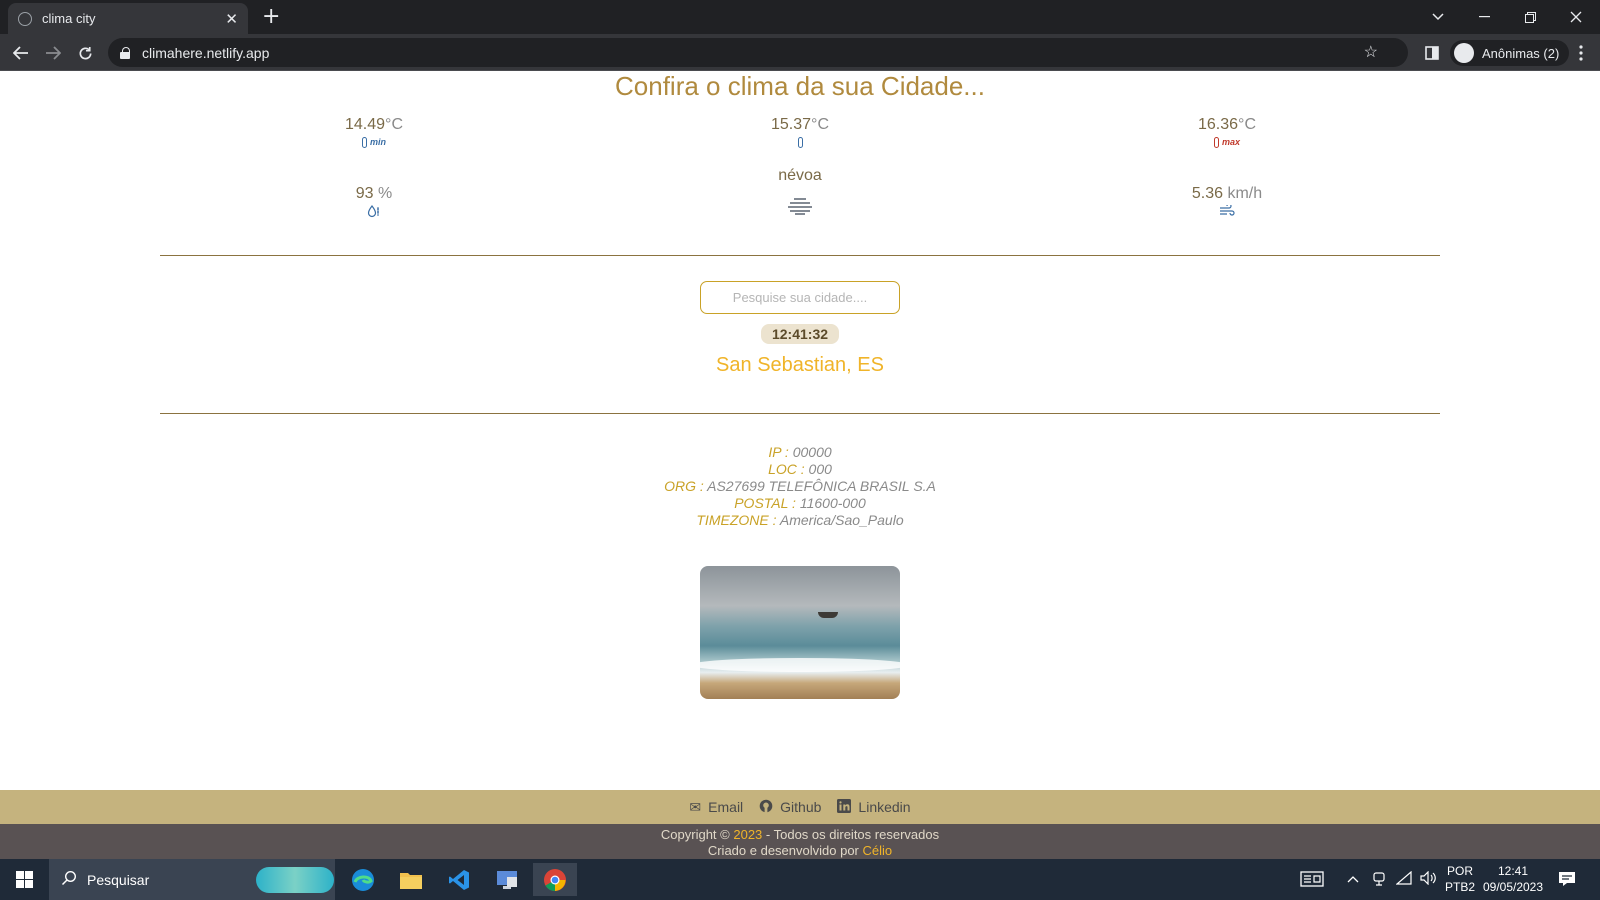  What do you see at coordinates (24, 879) in the screenshot?
I see `windows-start-icon` at bounding box center [24, 879].